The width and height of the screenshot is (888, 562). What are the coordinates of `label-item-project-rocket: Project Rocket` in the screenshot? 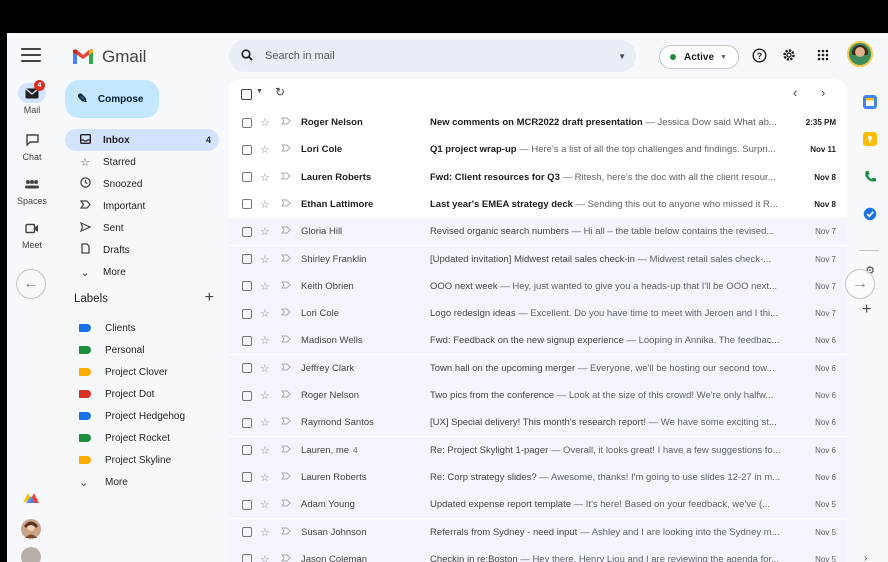 It's located at (142, 438).